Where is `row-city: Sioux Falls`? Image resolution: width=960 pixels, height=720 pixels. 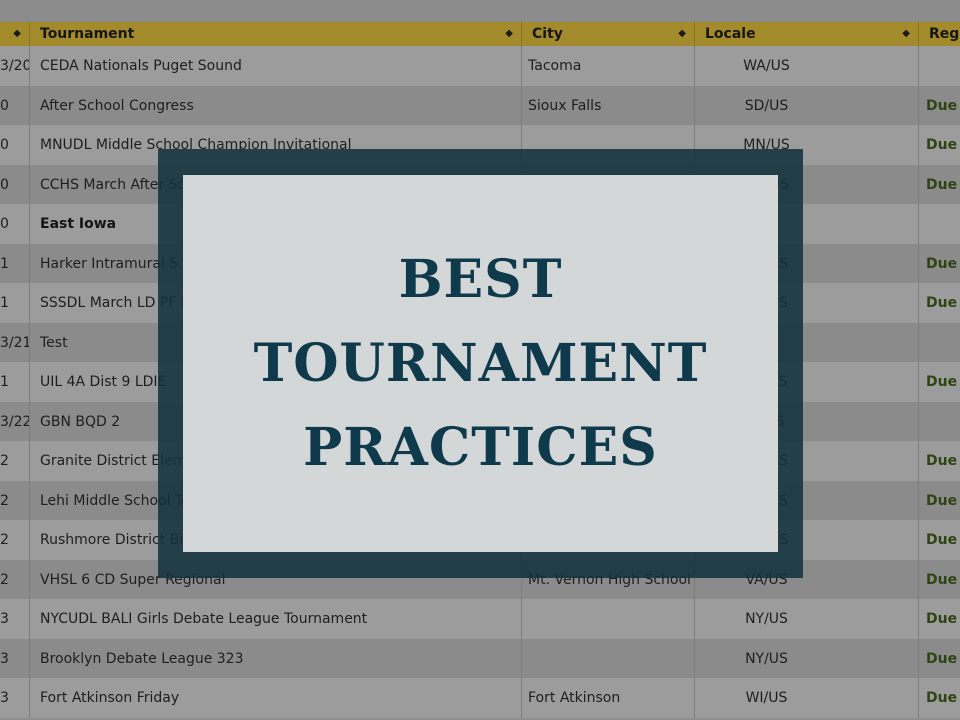
row-city: Sioux Falls is located at coordinates (608, 105).